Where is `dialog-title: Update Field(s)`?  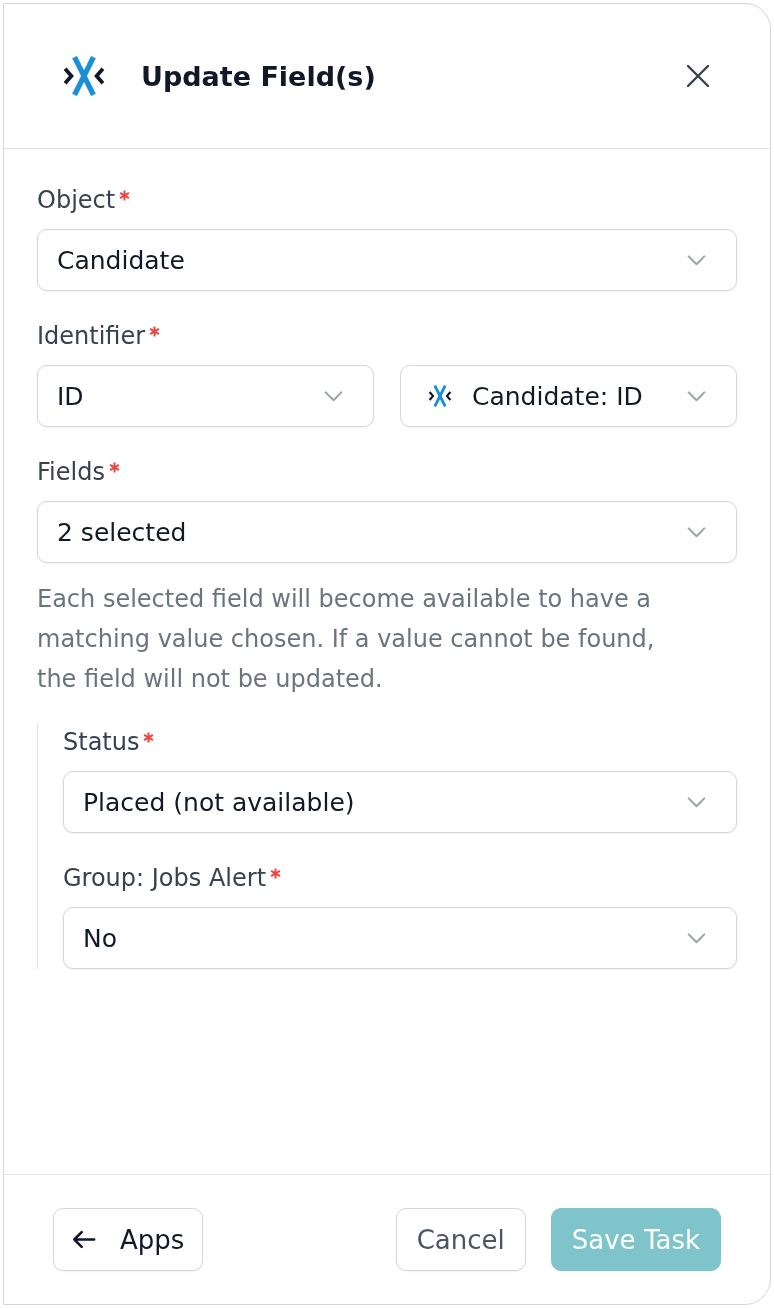
dialog-title: Update Field(s) is located at coordinates (258, 76).